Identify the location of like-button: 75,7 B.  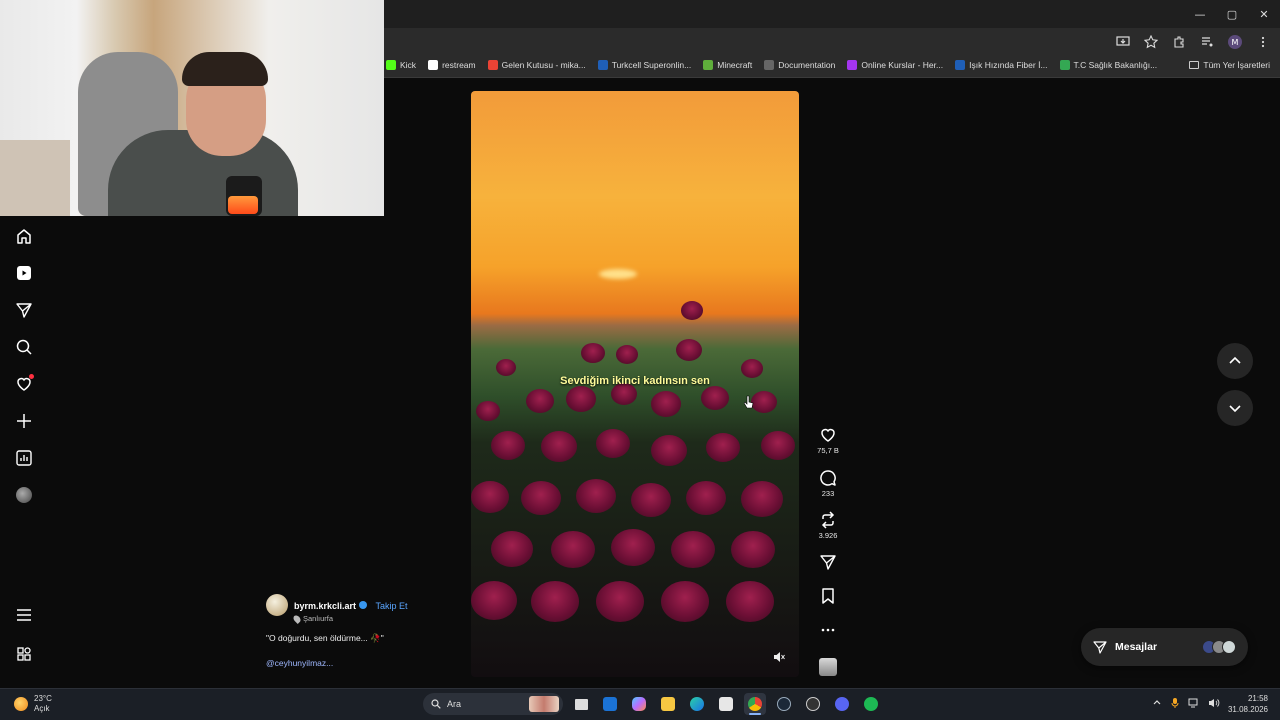
(828, 440).